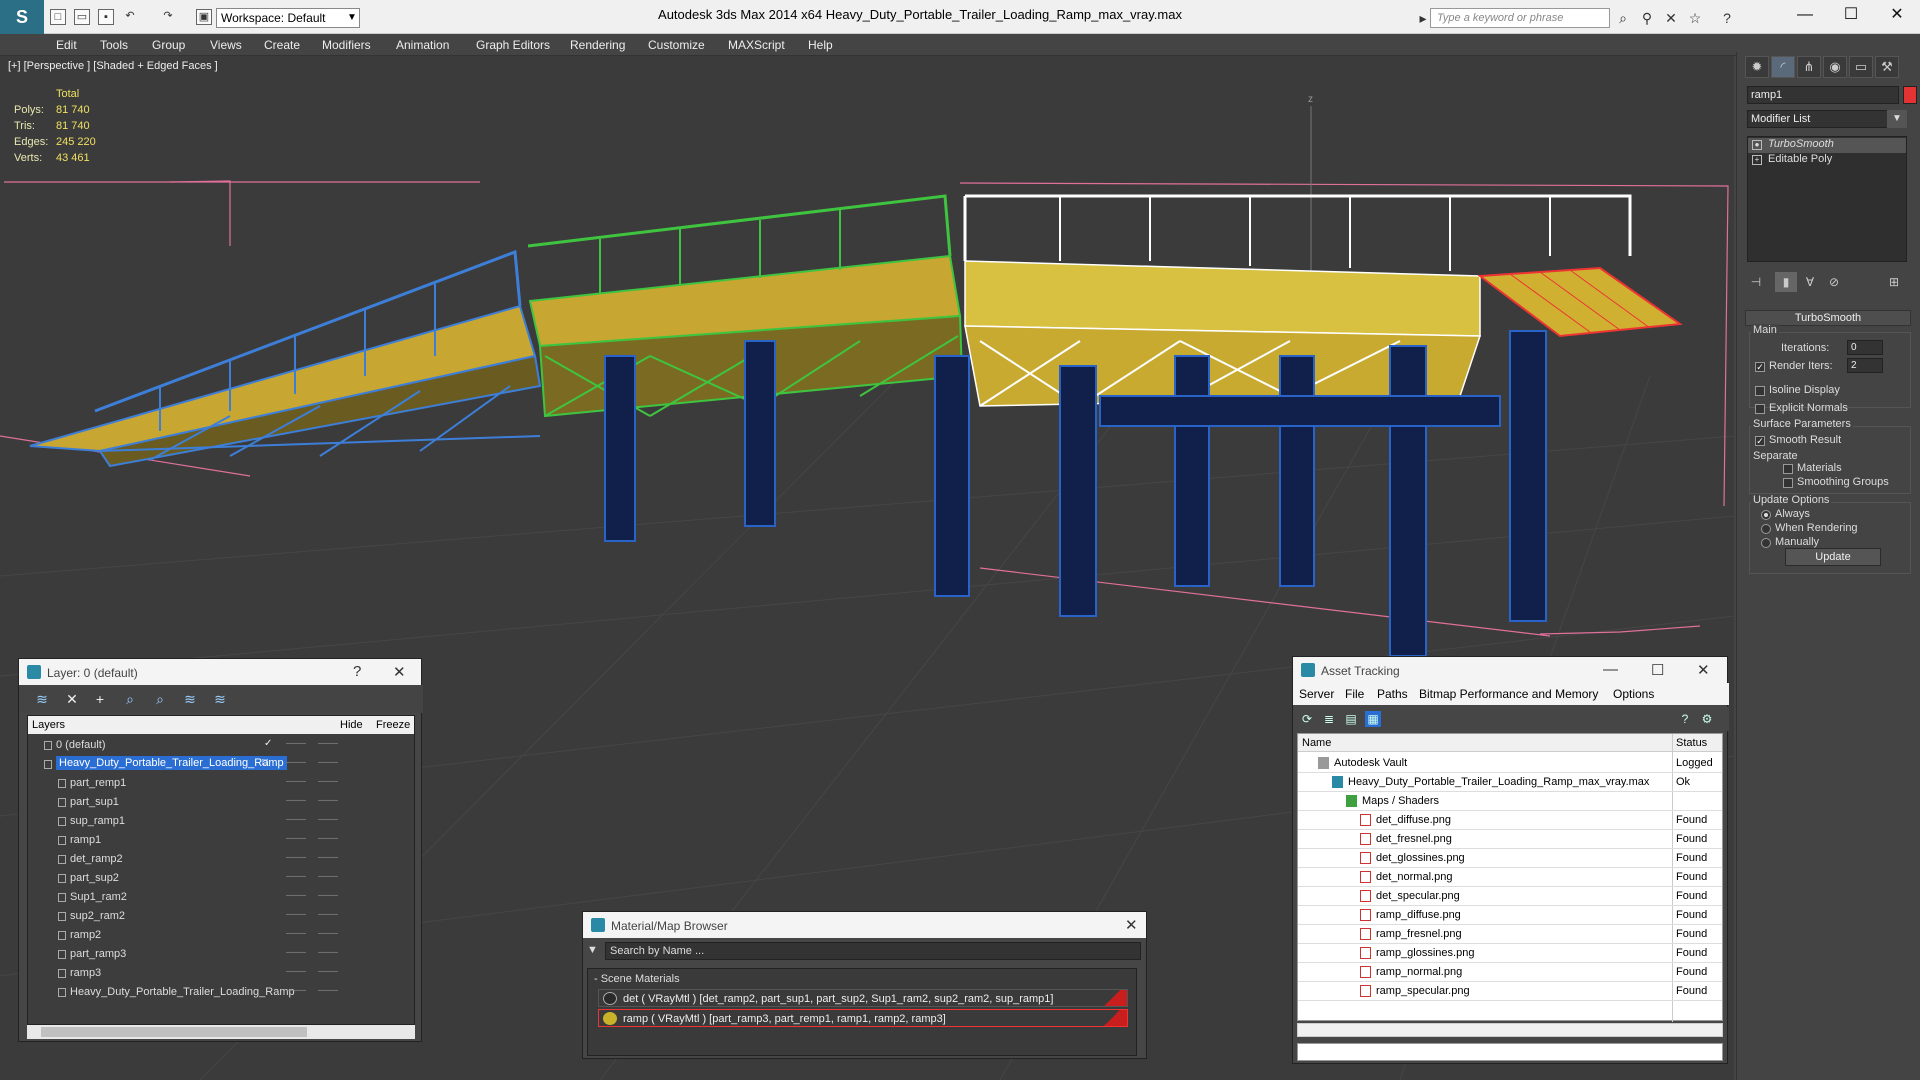 The image size is (1920, 1080). What do you see at coordinates (1392, 694) in the screenshot?
I see `asset-menu-paths: Paths` at bounding box center [1392, 694].